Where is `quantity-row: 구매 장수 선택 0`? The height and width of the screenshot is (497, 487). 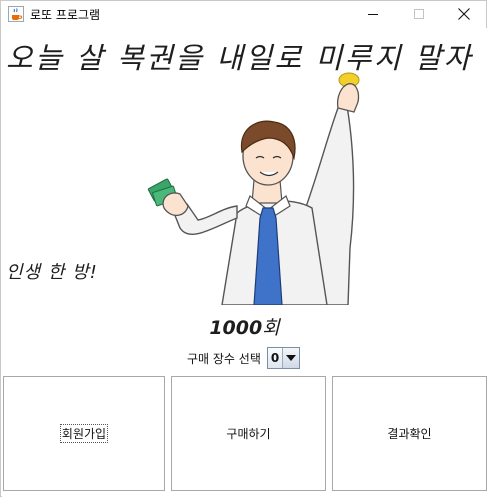 quantity-row: 구매 장수 선택 0 is located at coordinates (243, 358).